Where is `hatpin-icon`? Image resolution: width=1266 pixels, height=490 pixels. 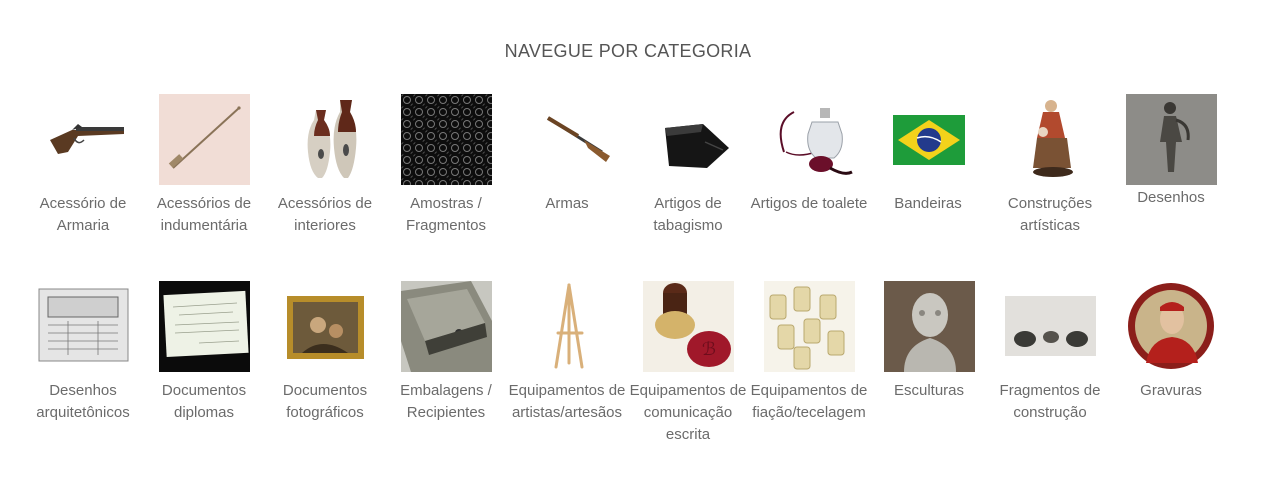 hatpin-icon is located at coordinates (204, 139).